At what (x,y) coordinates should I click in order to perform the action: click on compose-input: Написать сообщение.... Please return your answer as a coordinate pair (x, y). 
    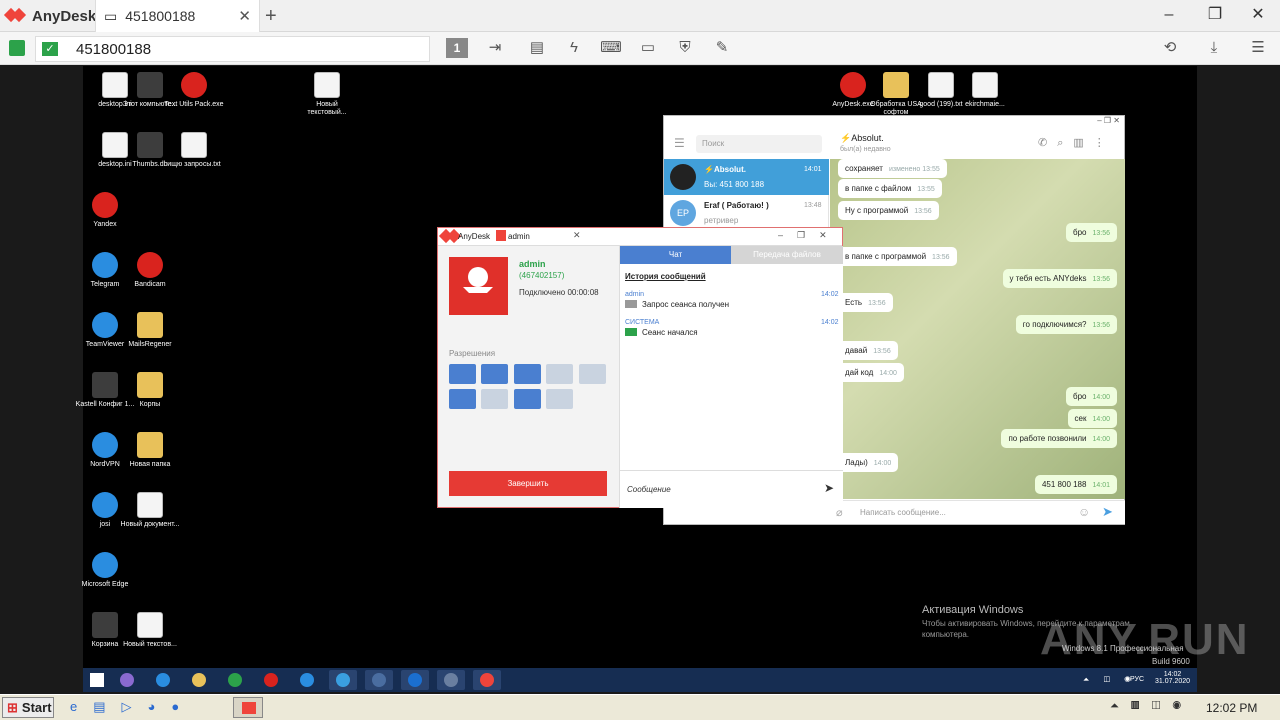
    Looking at the image, I should click on (903, 512).